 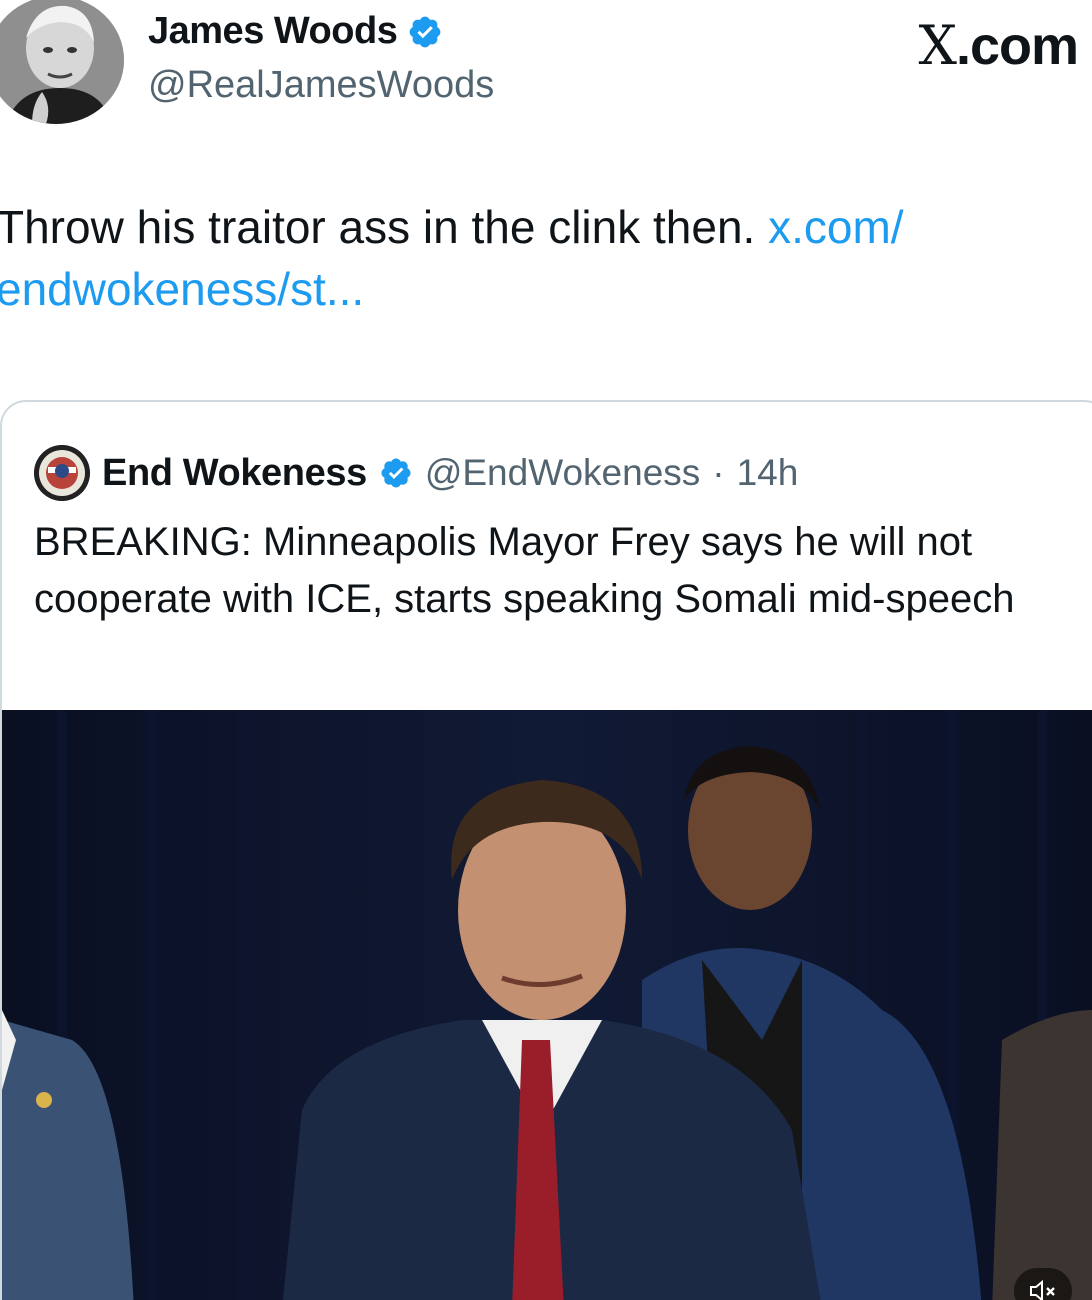 I want to click on mute-button, so click(x=1043, y=1284).